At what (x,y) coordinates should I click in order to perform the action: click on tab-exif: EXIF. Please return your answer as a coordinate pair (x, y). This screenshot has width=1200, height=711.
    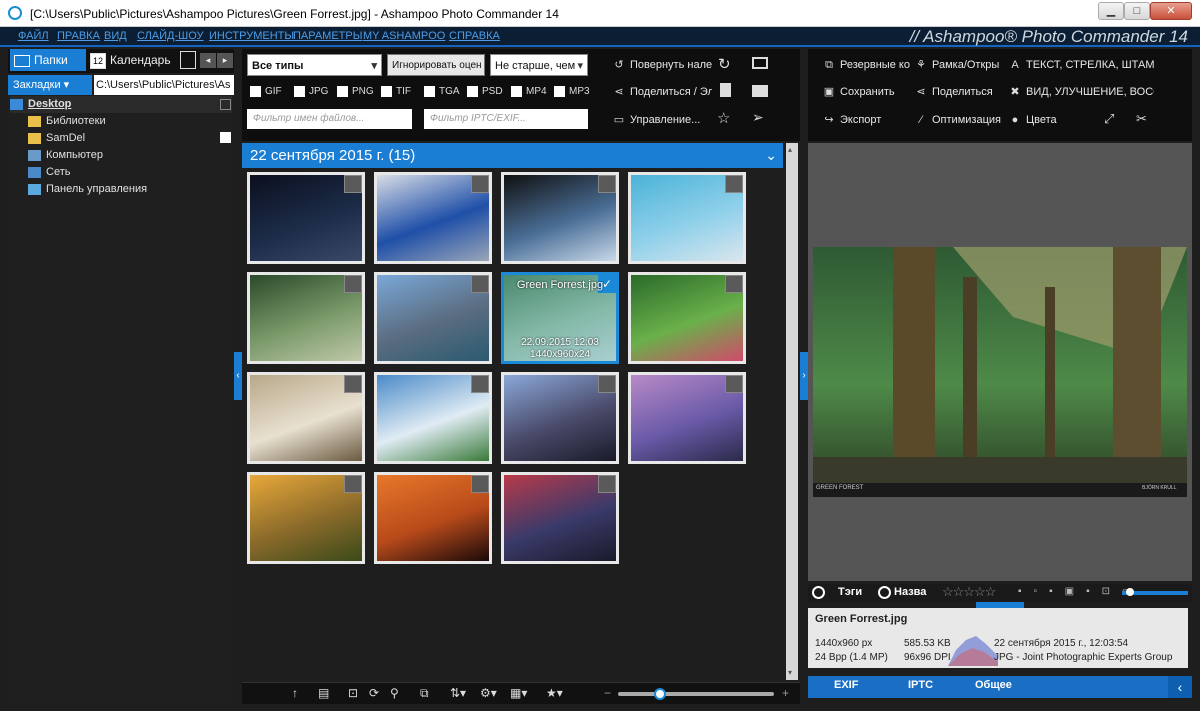
    Looking at the image, I should click on (846, 685).